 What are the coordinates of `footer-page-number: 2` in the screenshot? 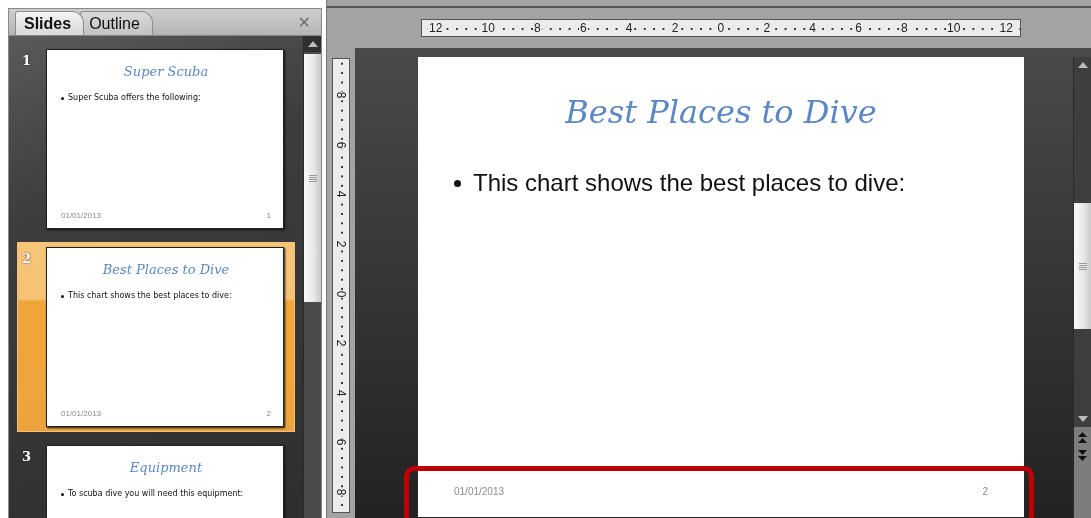 It's located at (985, 491).